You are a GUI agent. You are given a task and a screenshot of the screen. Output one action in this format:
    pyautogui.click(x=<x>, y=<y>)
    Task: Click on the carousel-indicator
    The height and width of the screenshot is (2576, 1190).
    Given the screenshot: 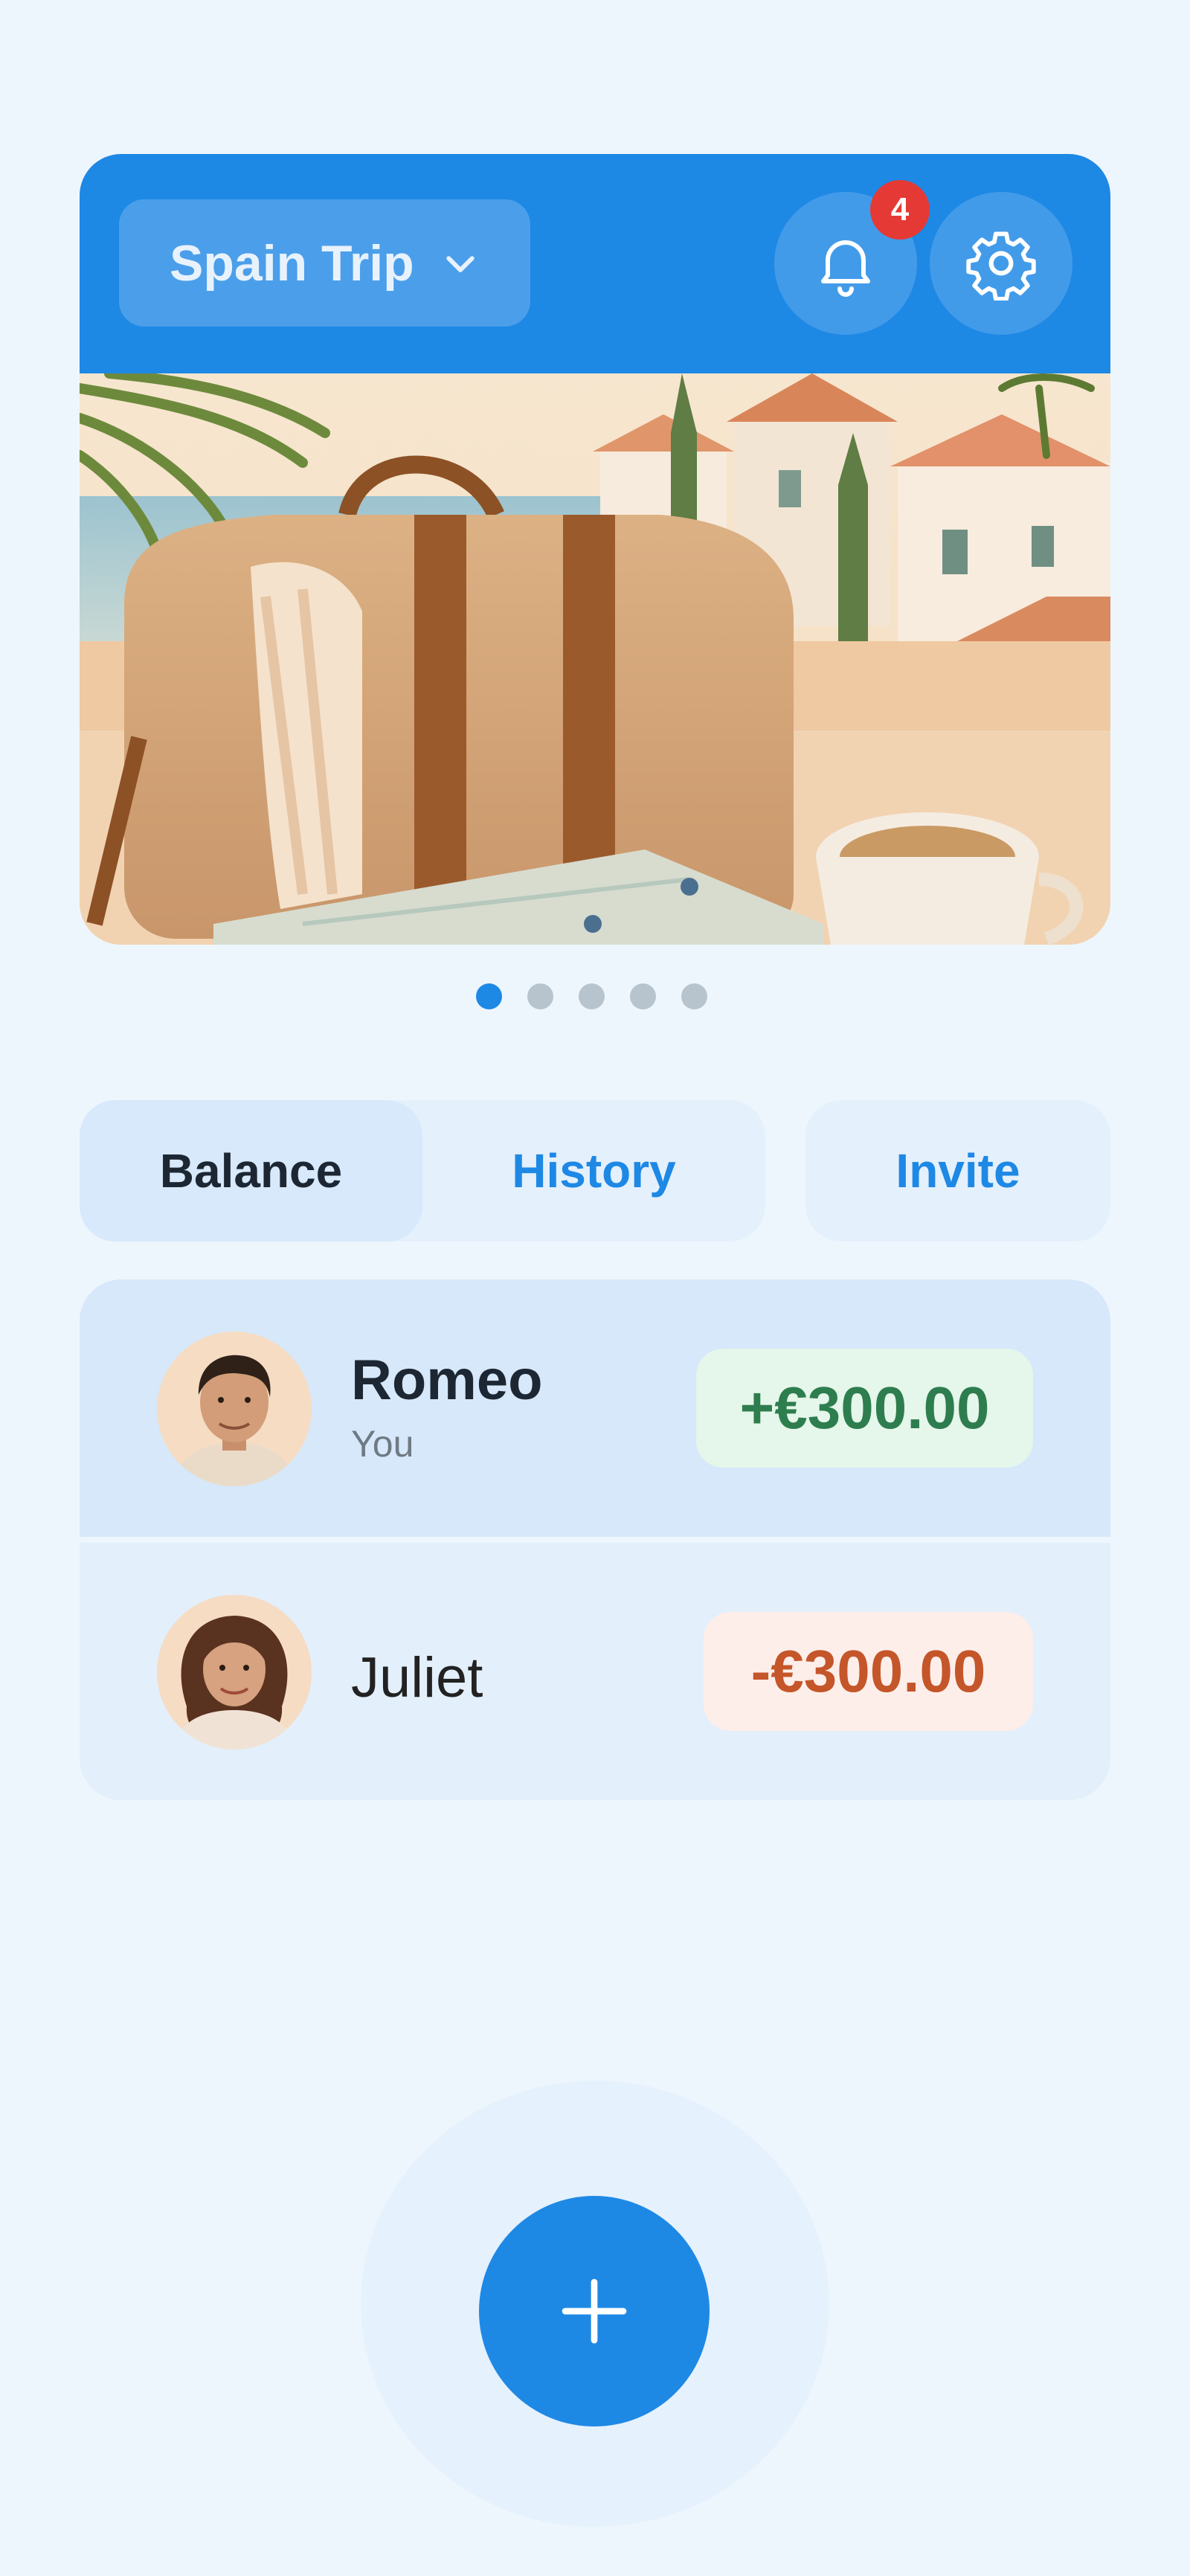 What is the action you would take?
    pyautogui.click(x=592, y=996)
    